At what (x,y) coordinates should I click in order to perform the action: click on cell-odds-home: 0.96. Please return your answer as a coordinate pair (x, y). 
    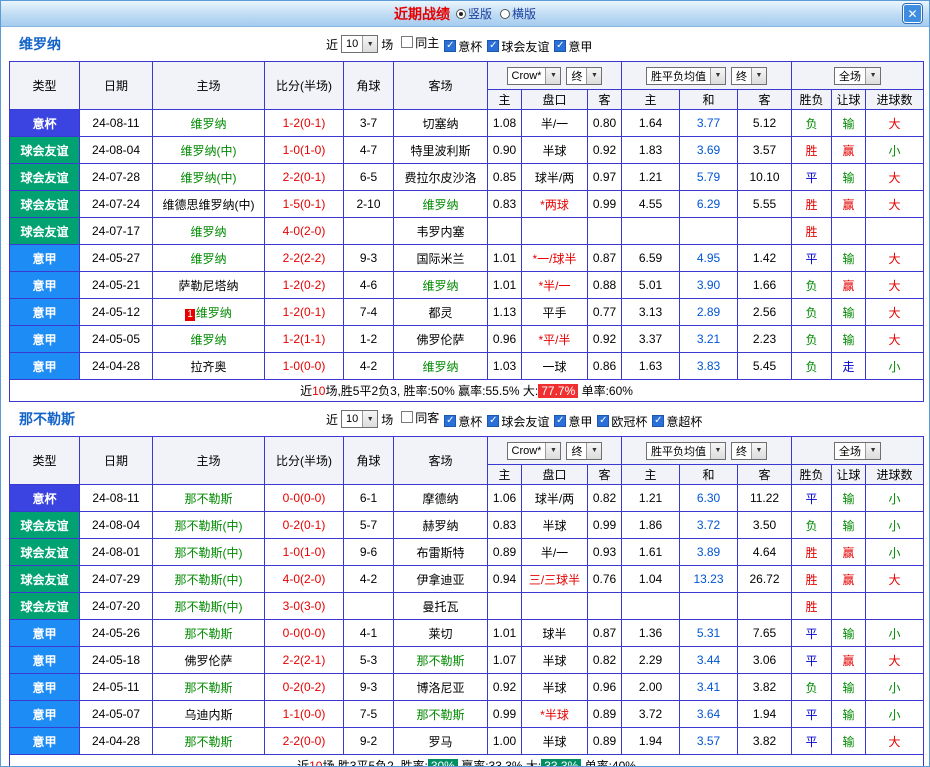
    Looking at the image, I should click on (504, 339).